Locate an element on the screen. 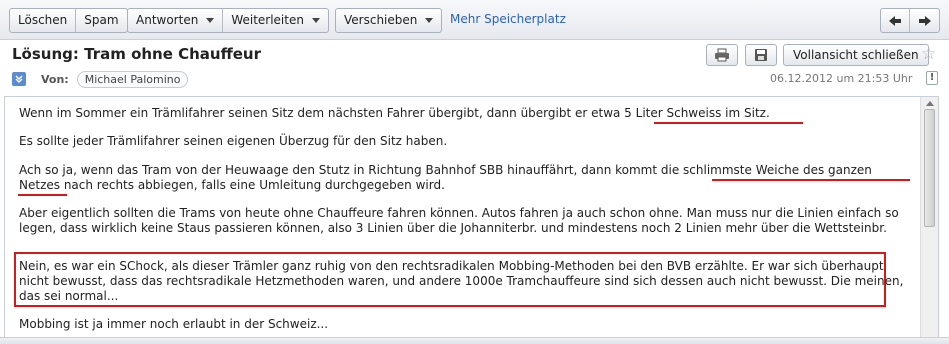 The image size is (949, 344). arrow-right-icon is located at coordinates (924, 20).